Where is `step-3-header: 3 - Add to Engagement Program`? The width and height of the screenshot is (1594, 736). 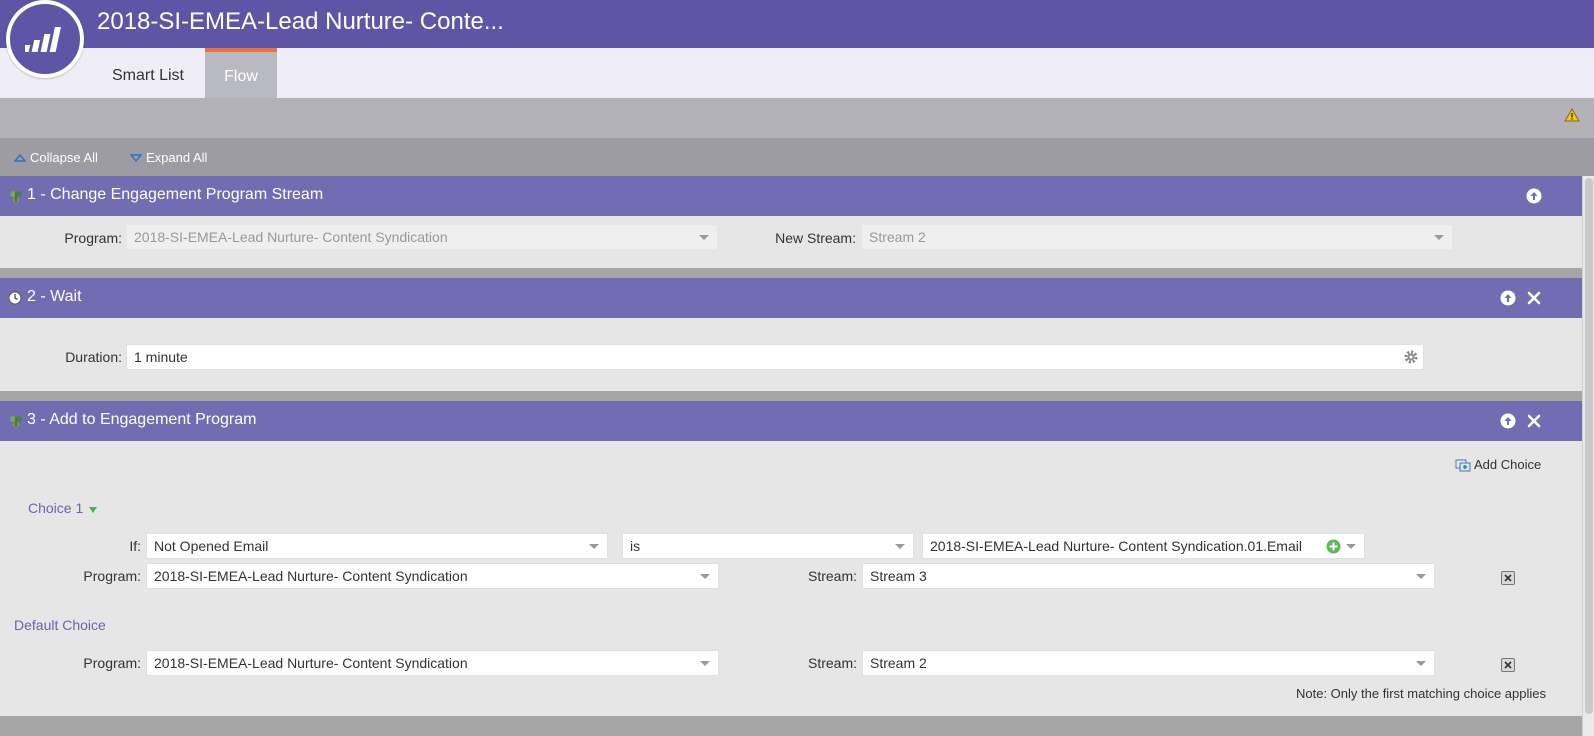
step-3-header: 3 - Add to Engagement Program is located at coordinates (791, 421).